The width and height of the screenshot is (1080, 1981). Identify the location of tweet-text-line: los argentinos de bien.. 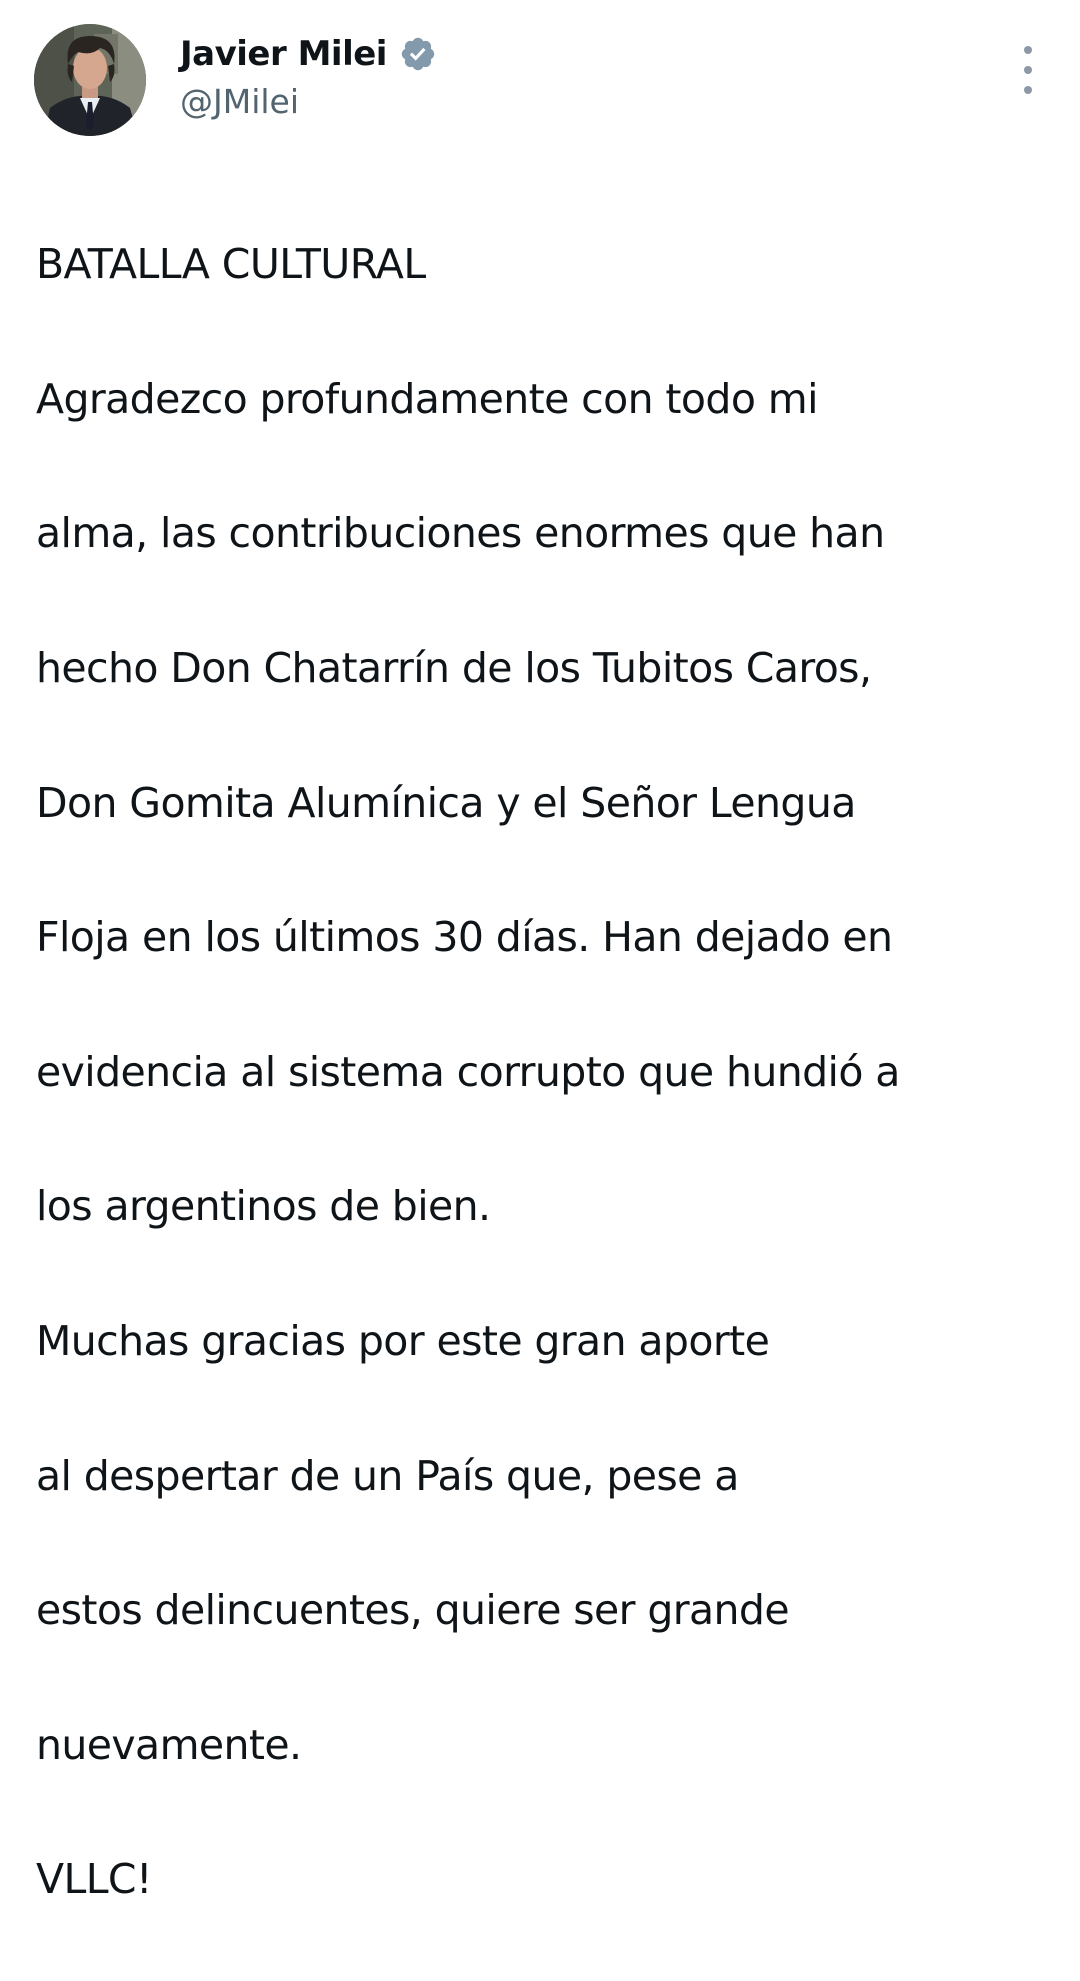
(263, 1206).